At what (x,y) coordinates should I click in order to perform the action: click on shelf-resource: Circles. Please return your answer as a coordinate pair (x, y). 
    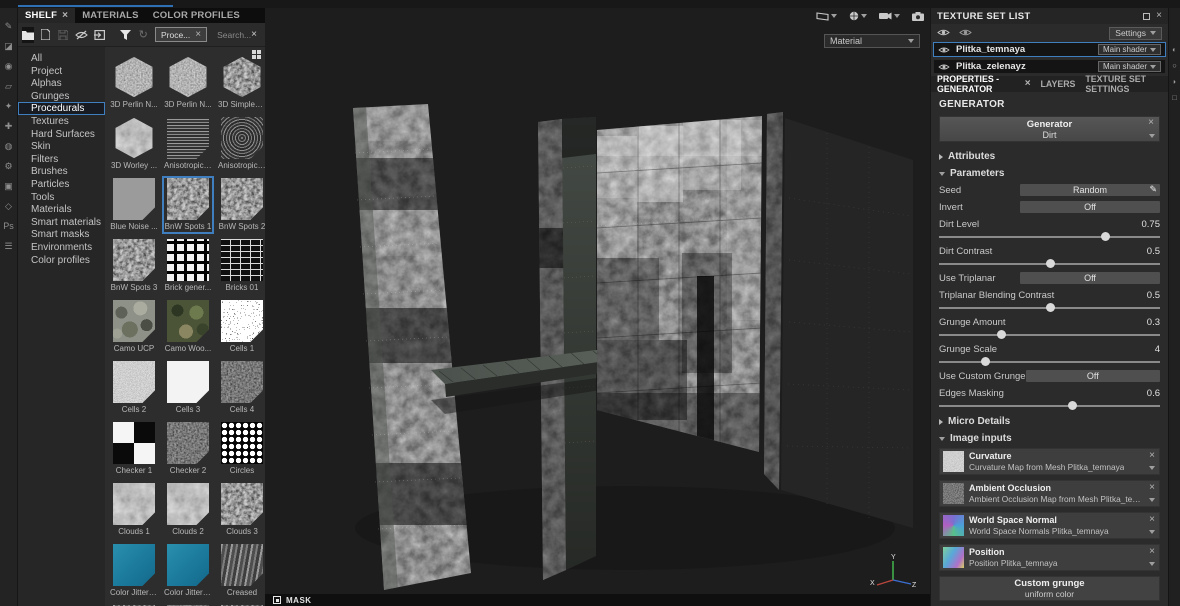
    Looking at the image, I should click on (240, 449).